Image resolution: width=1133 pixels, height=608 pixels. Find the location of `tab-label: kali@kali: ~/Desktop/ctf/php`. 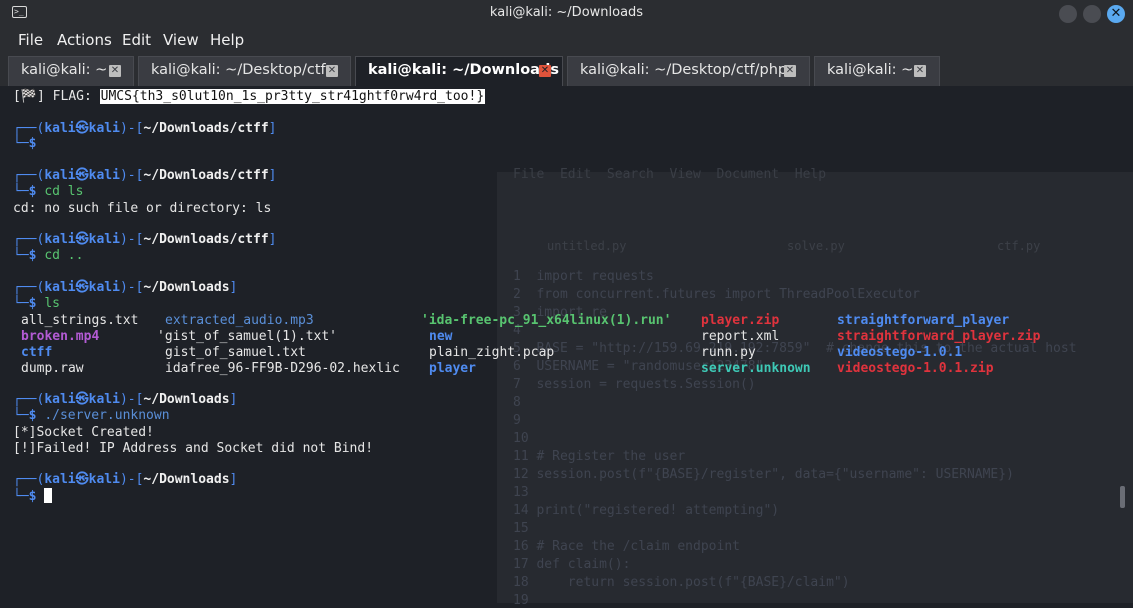

tab-label: kali@kali: ~/Desktop/ctf/php is located at coordinates (684, 70).